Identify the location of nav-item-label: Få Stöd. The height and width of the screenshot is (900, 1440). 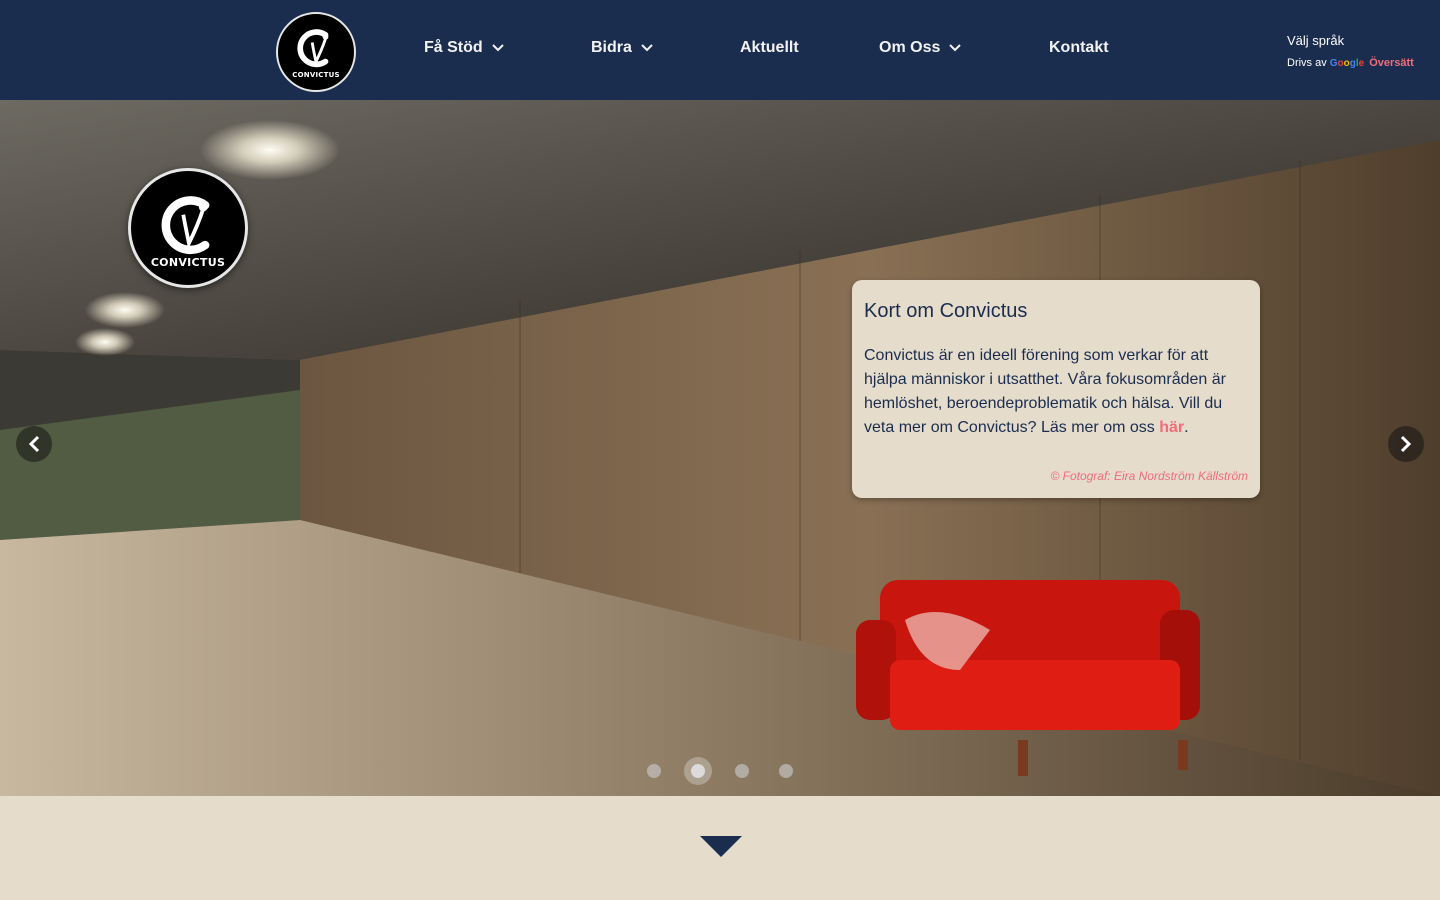
(453, 47).